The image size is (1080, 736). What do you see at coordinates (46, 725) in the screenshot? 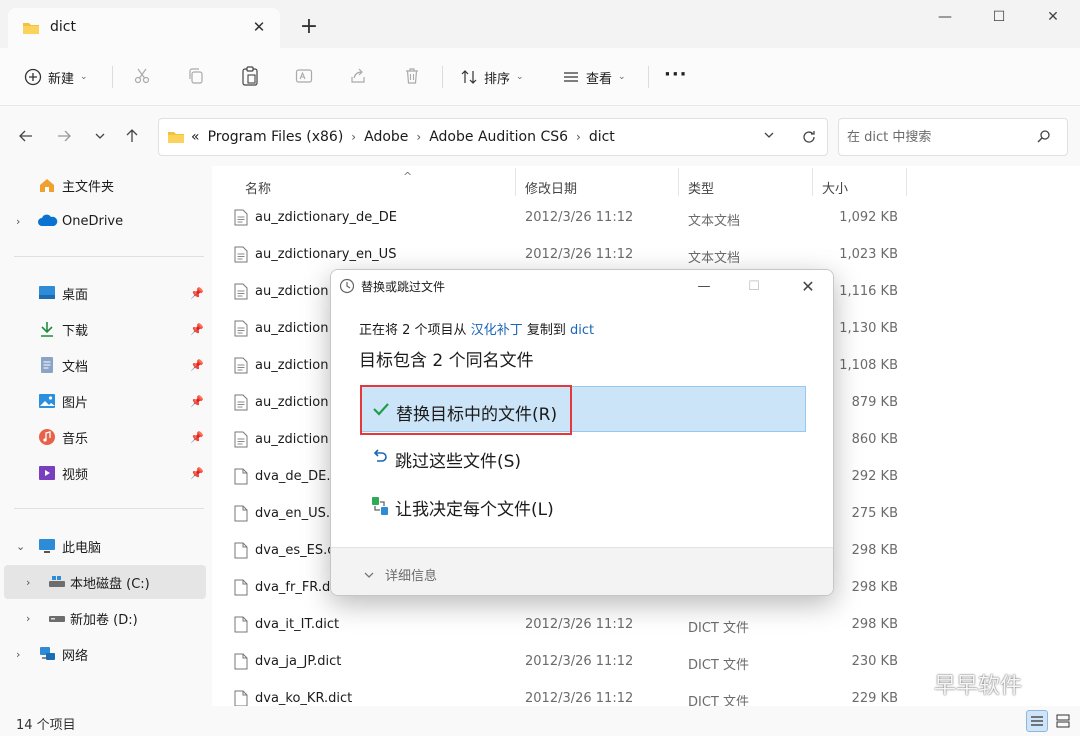
I see `item-count: 14 个项目` at bounding box center [46, 725].